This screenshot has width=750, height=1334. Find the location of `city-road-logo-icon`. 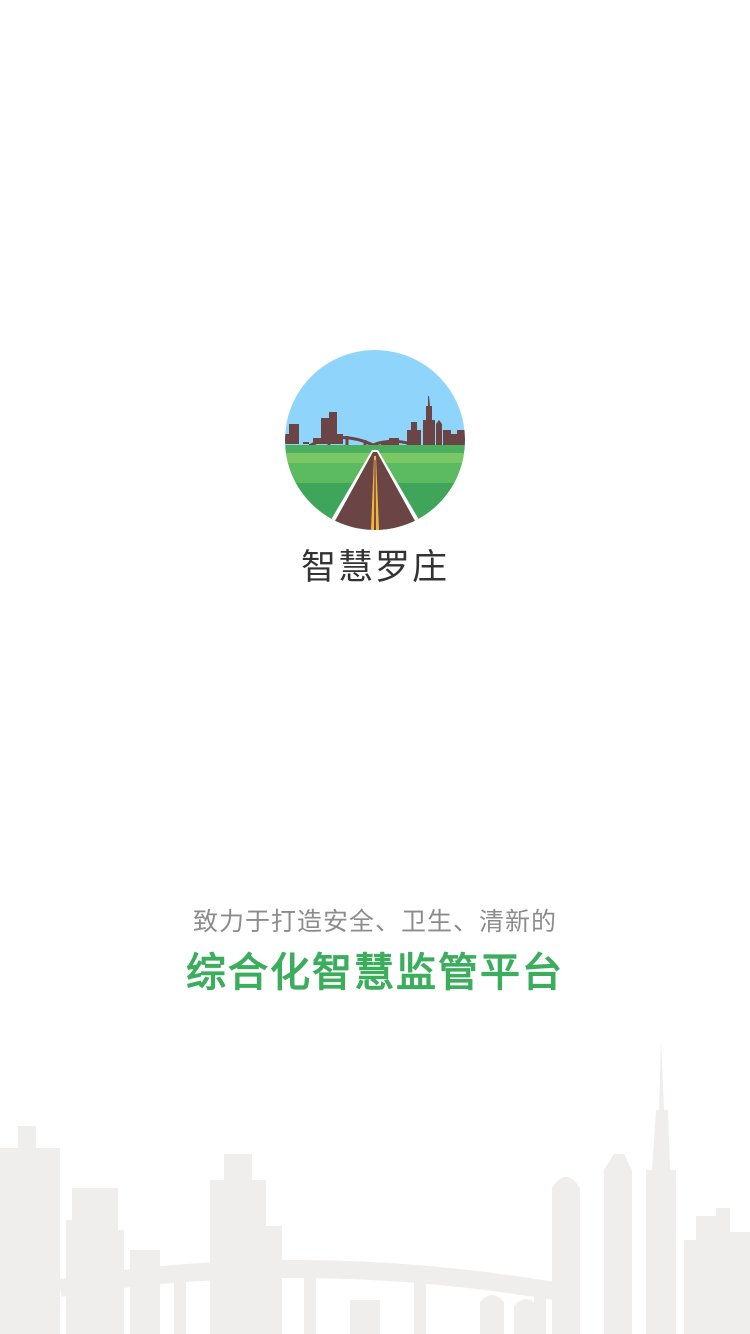

city-road-logo-icon is located at coordinates (375, 440).